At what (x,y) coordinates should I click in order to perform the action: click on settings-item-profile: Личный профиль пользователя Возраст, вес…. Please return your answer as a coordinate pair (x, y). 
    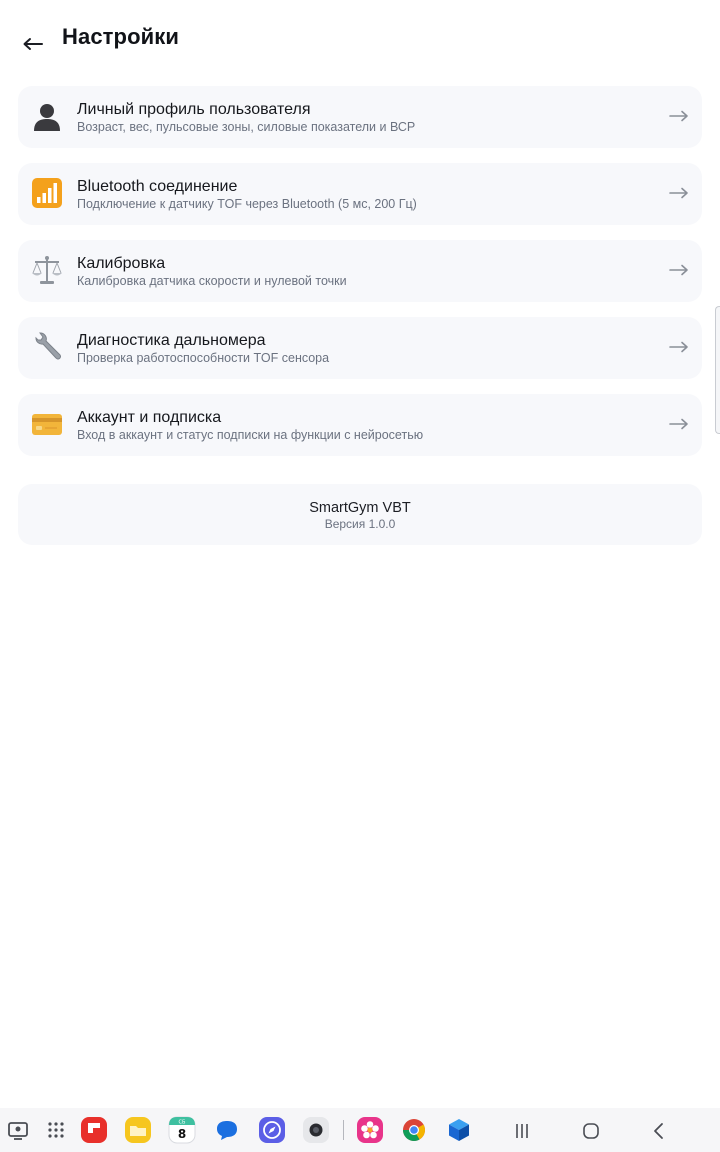
    Looking at the image, I should click on (360, 117).